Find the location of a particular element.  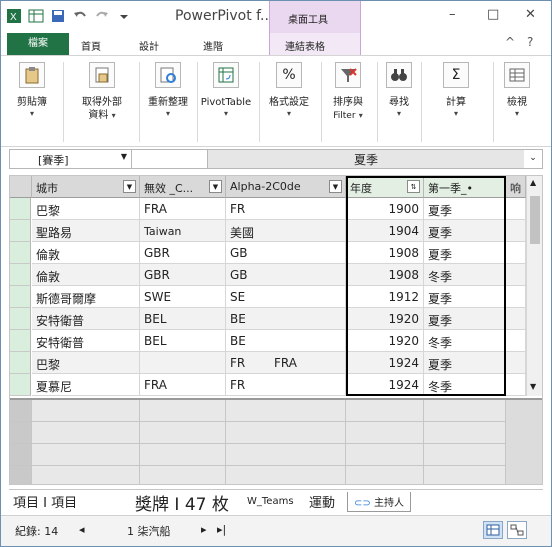

scroll-down-icon: ▼ is located at coordinates (533, 386).